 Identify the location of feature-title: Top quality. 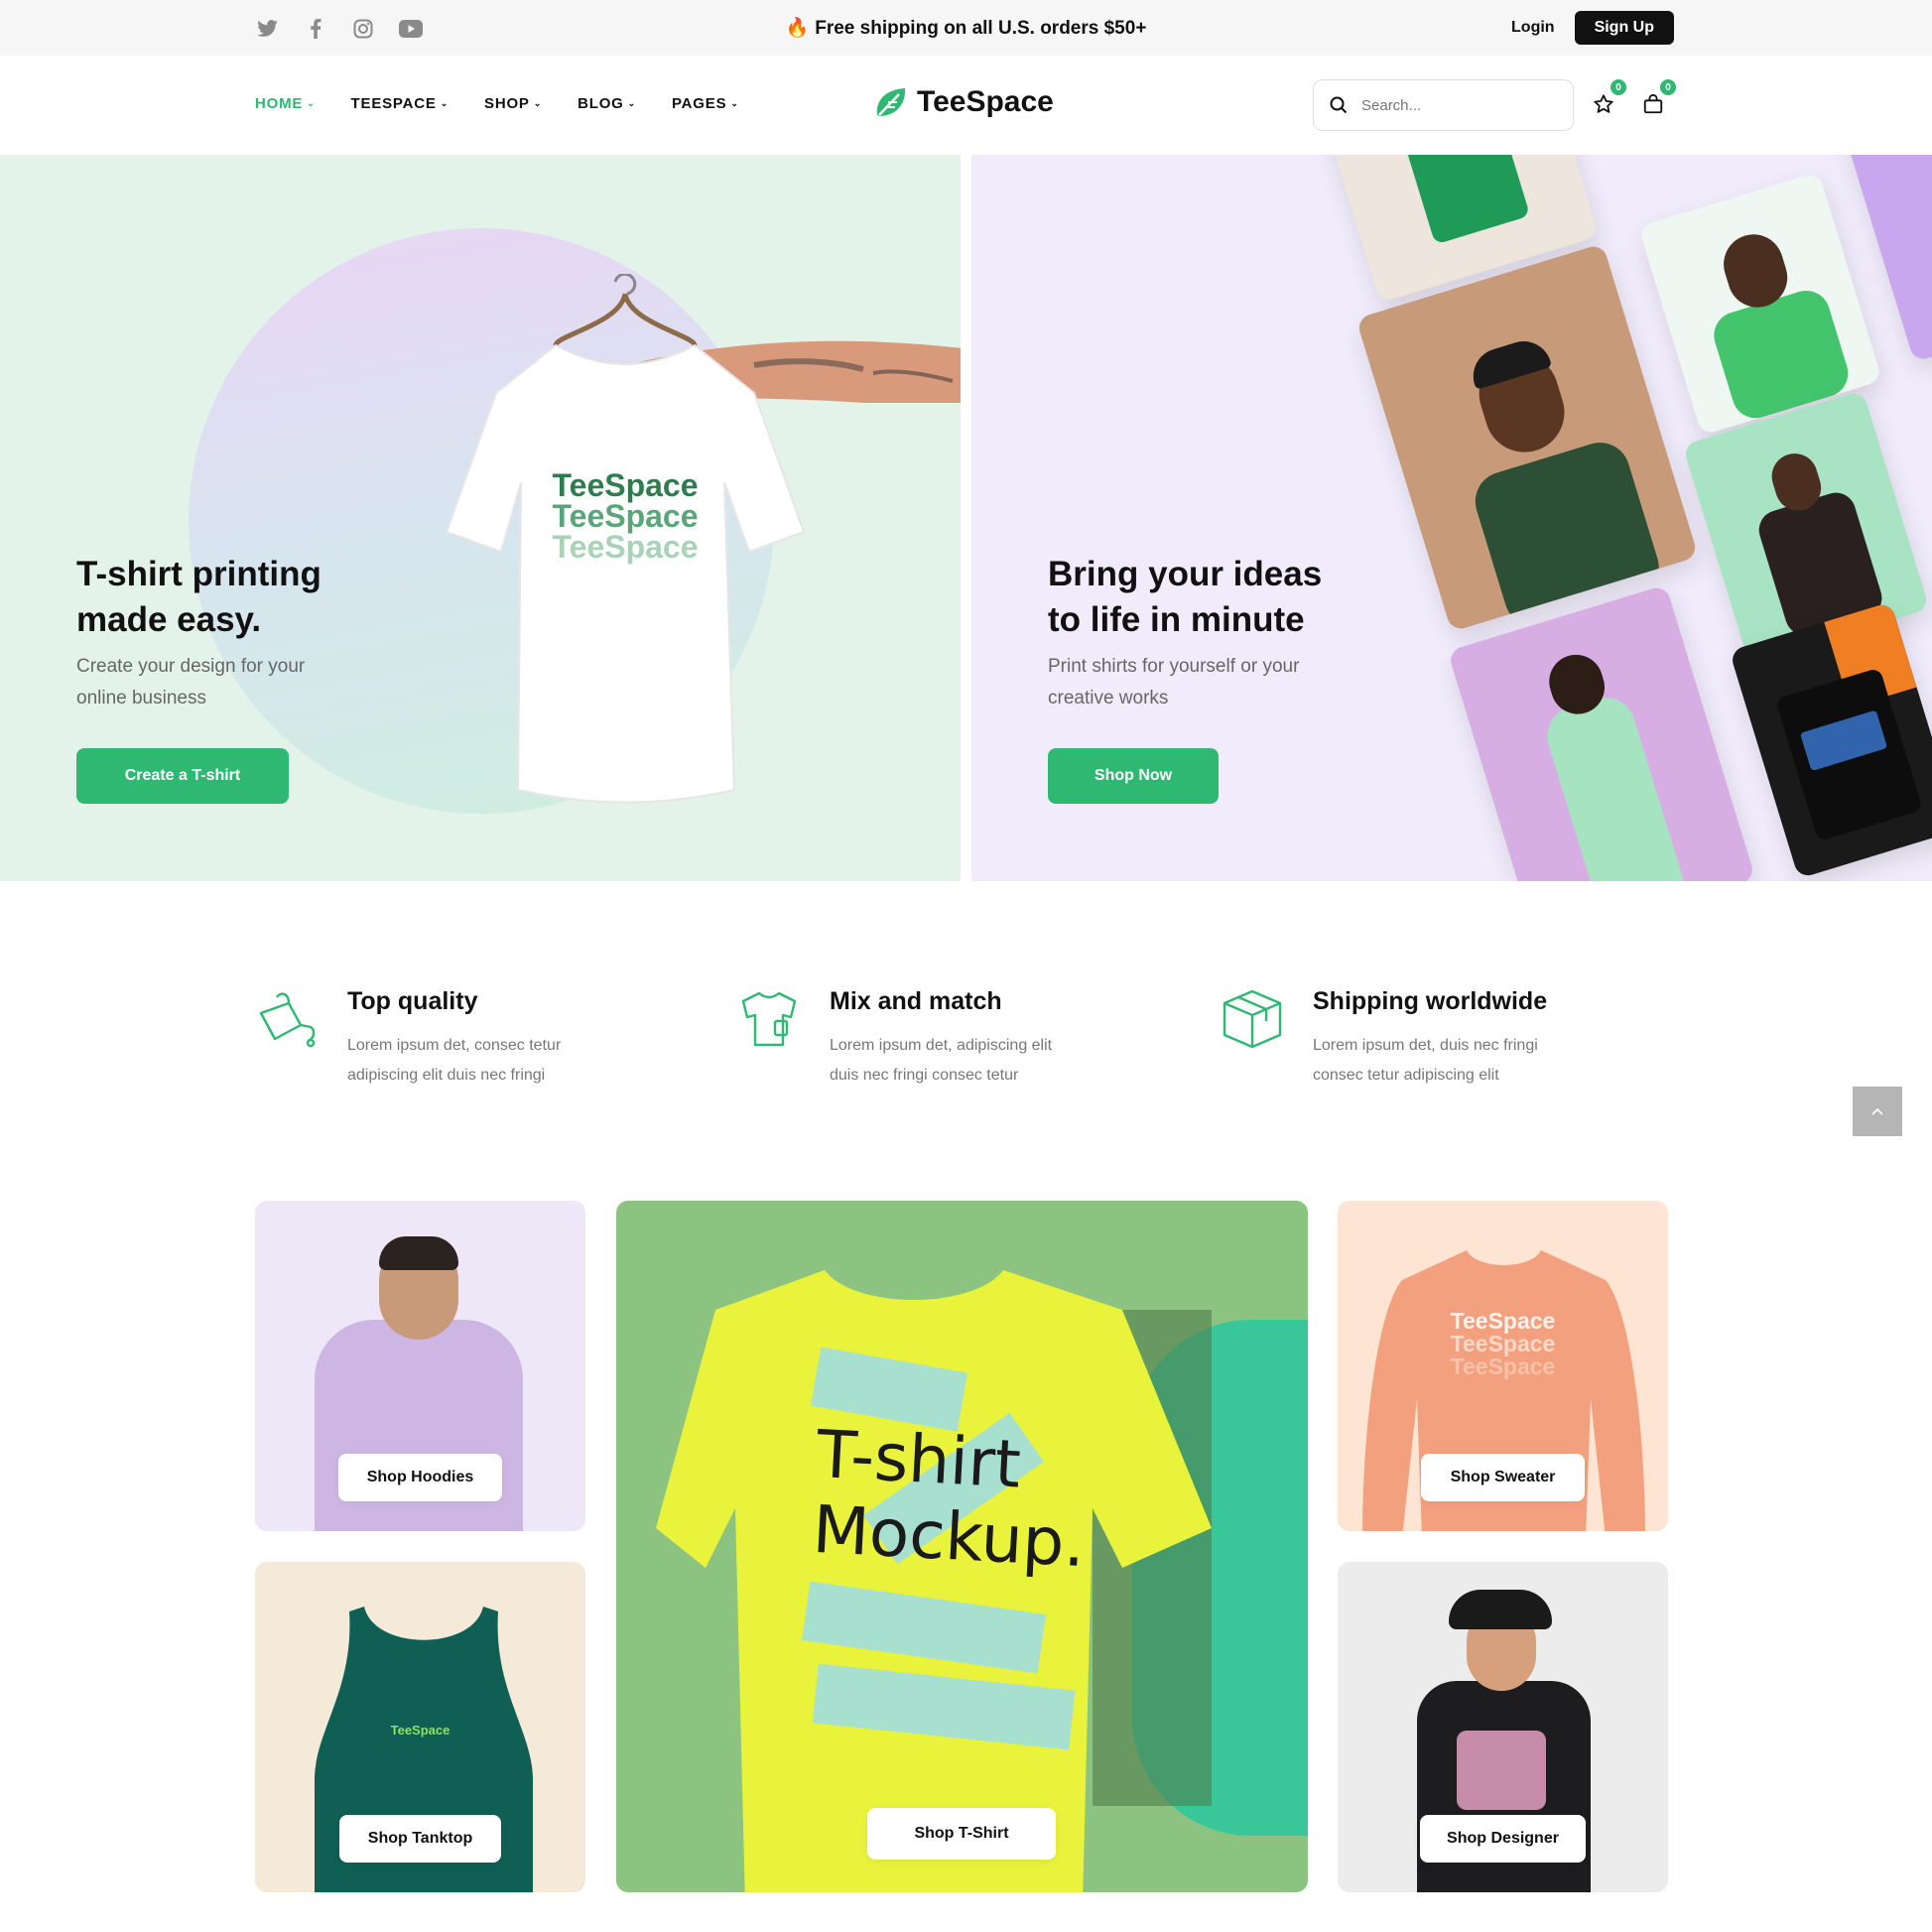
(413, 1001).